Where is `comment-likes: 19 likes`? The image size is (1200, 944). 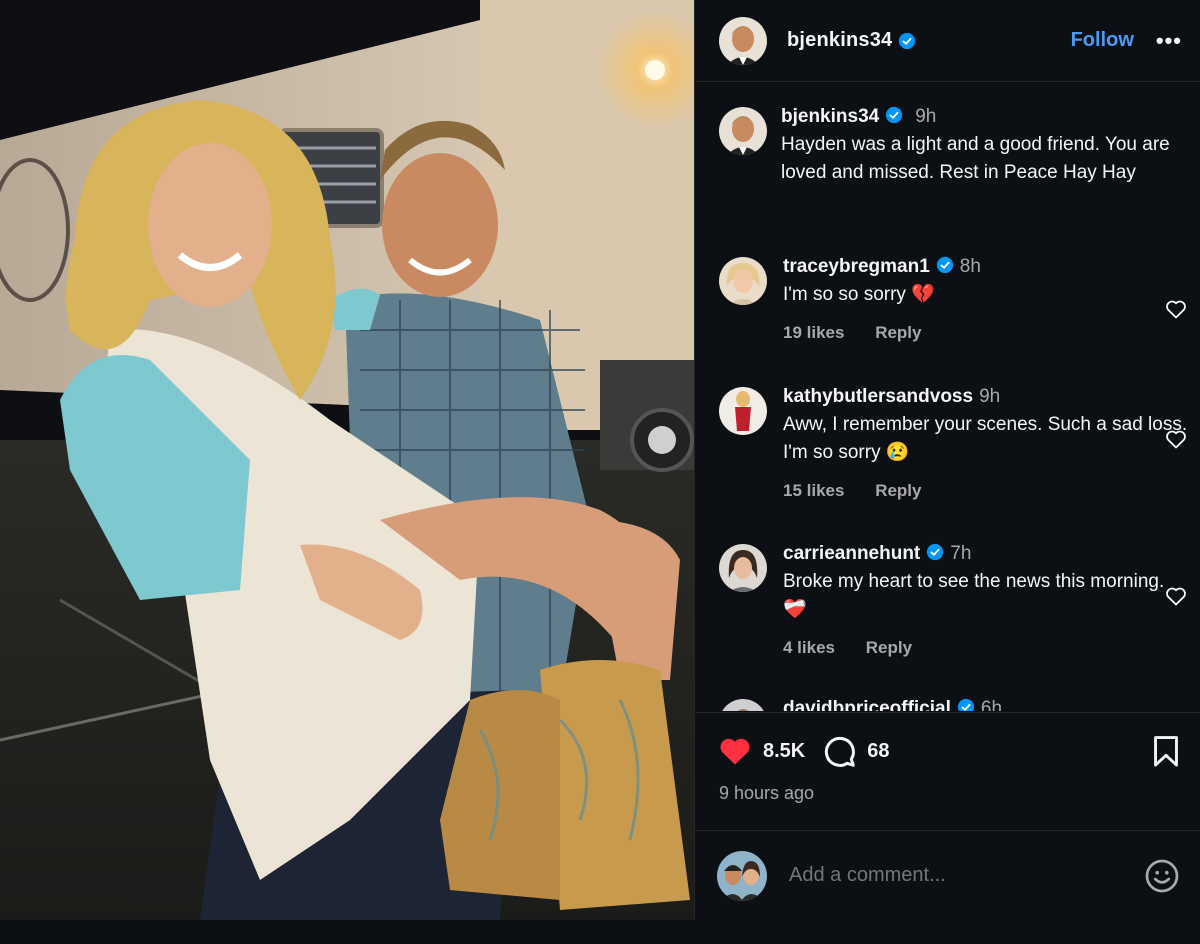 comment-likes: 19 likes is located at coordinates (813, 332).